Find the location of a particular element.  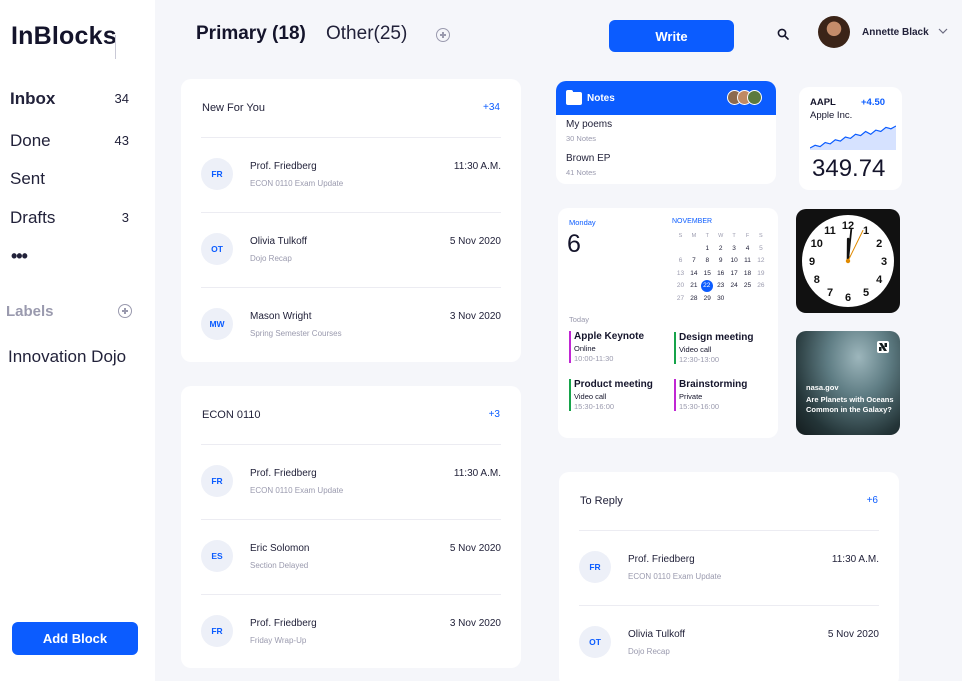

calendar-date: 10 is located at coordinates (734, 261).